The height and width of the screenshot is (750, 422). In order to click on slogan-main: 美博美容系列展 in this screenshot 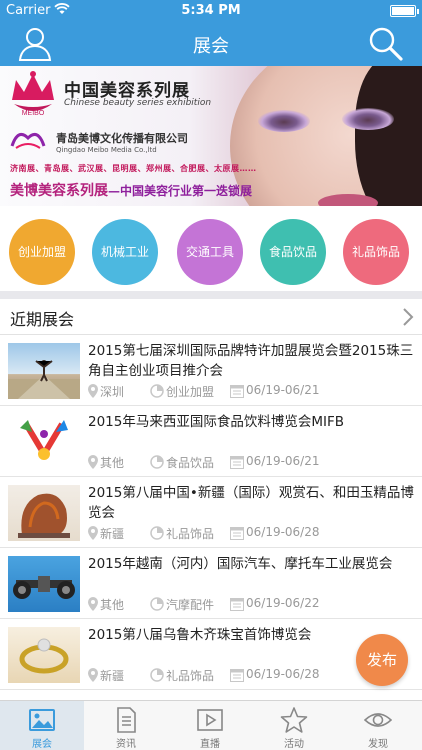, I will do `click(59, 191)`.